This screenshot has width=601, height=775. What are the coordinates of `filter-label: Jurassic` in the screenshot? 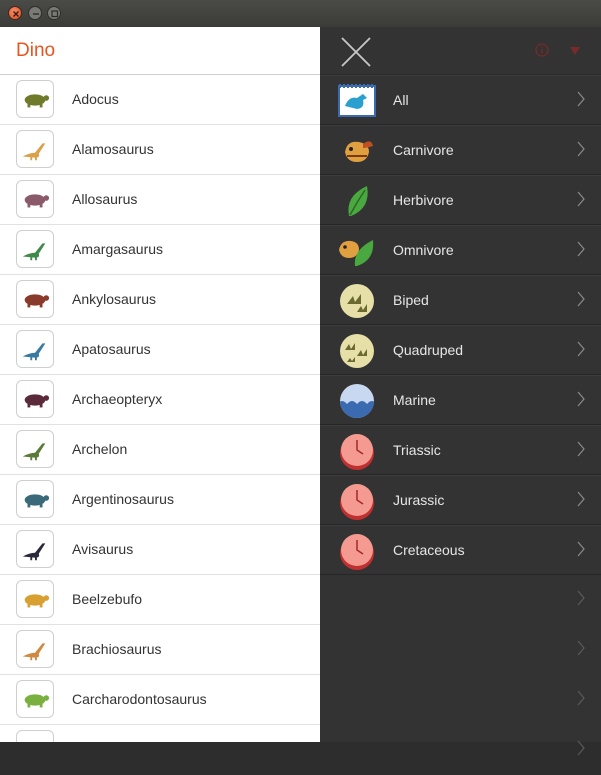 It's located at (419, 500).